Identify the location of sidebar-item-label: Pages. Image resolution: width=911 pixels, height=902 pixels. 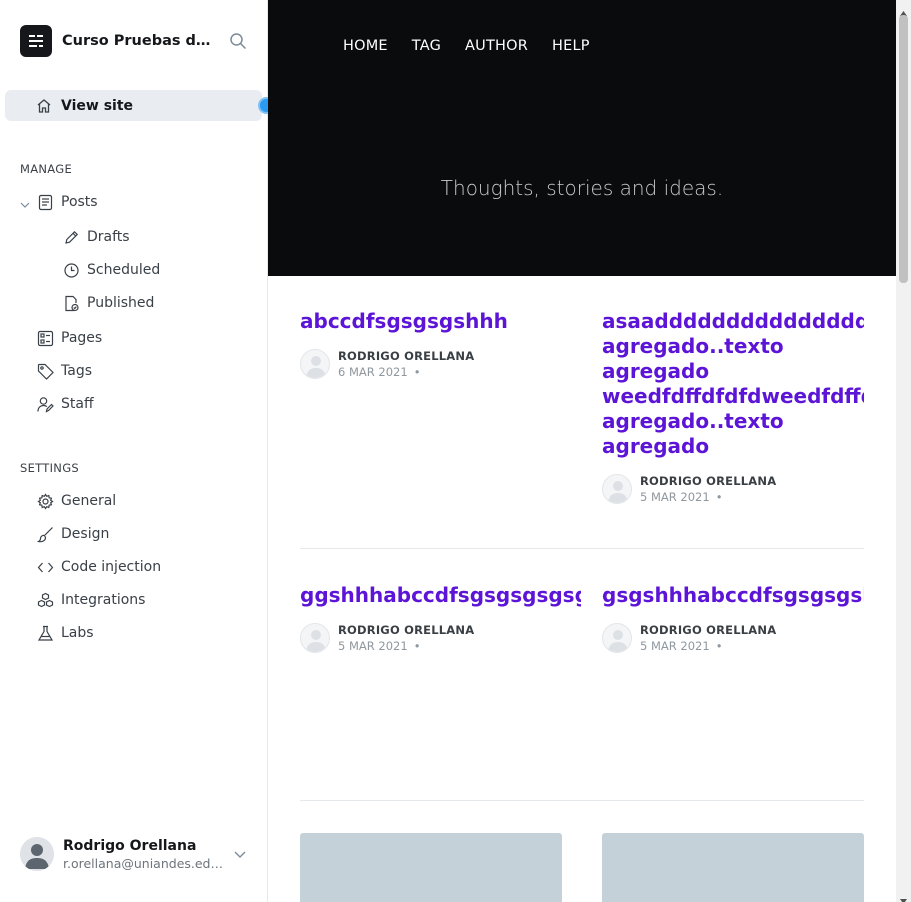
(82, 338).